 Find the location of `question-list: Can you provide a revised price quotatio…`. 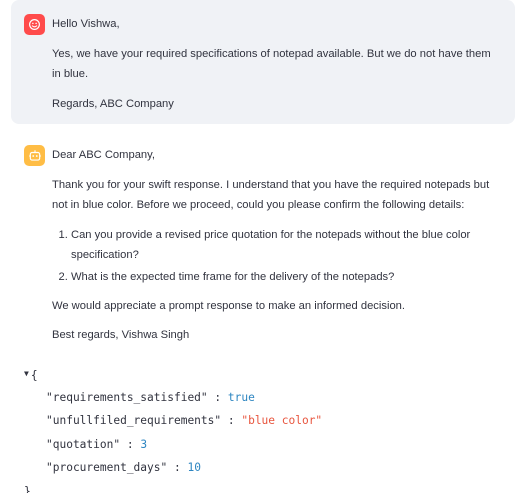

question-list: Can you provide a revised price quotatio… is located at coordinates (274, 256).